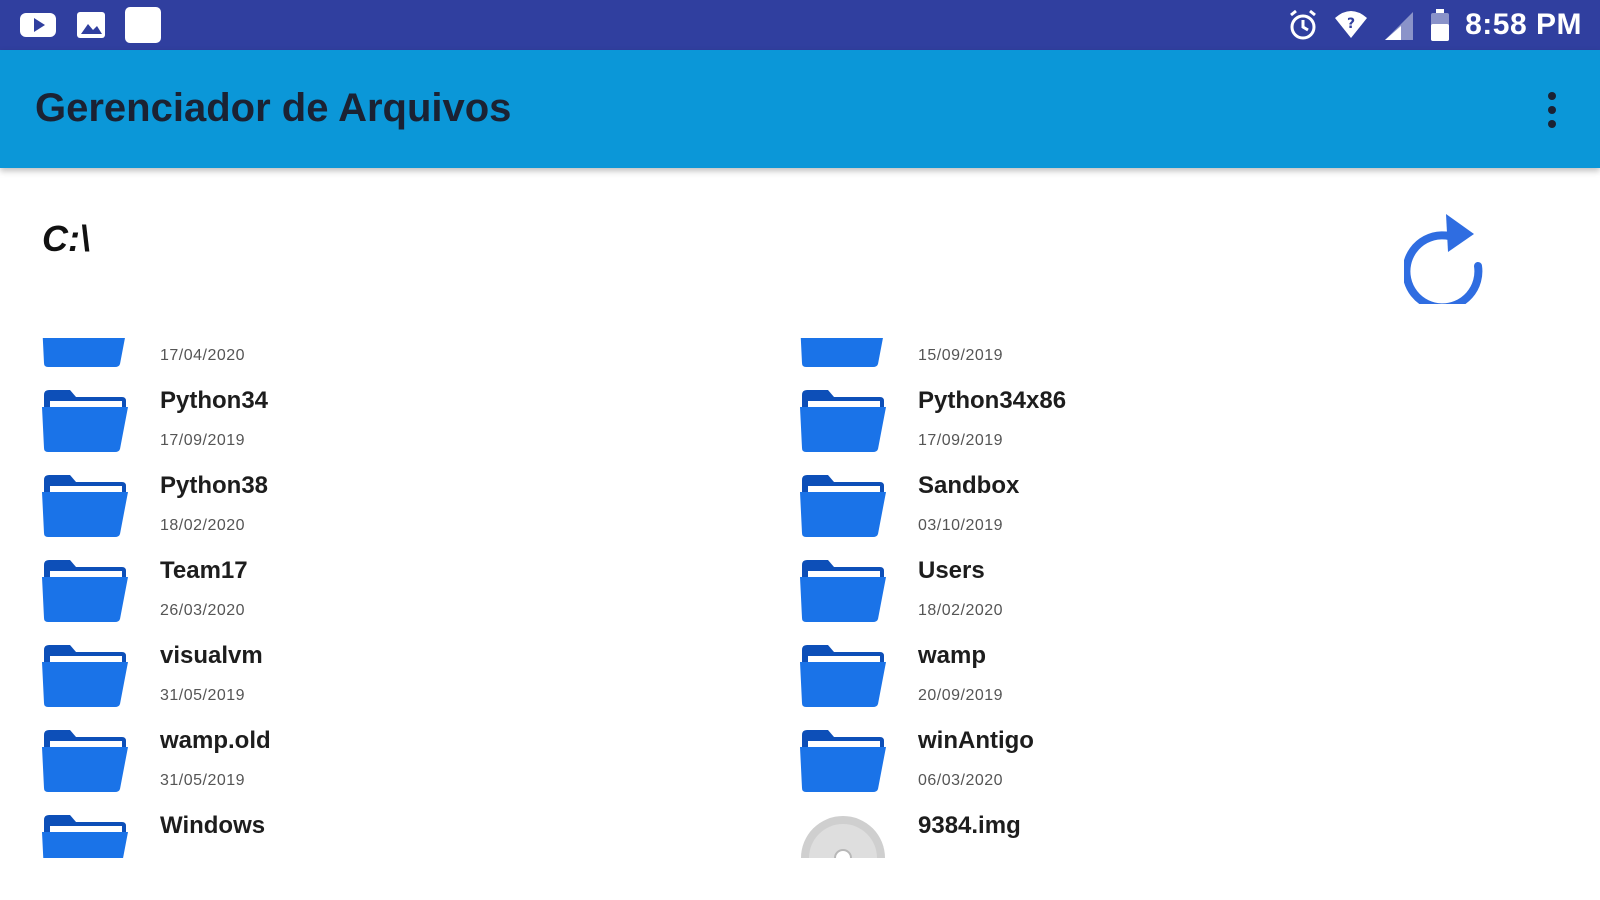 This screenshot has height=900, width=1600. What do you see at coordinates (961, 525) in the screenshot?
I see `file-date: 03/10/2019` at bounding box center [961, 525].